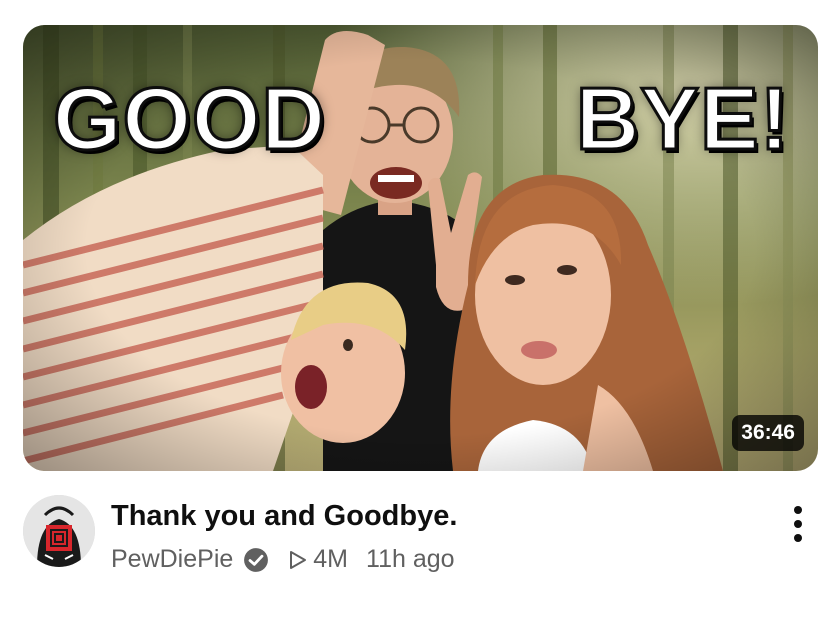 This screenshot has height=626, width=838. Describe the element at coordinates (798, 510) in the screenshot. I see `more-vertical-icon` at that location.